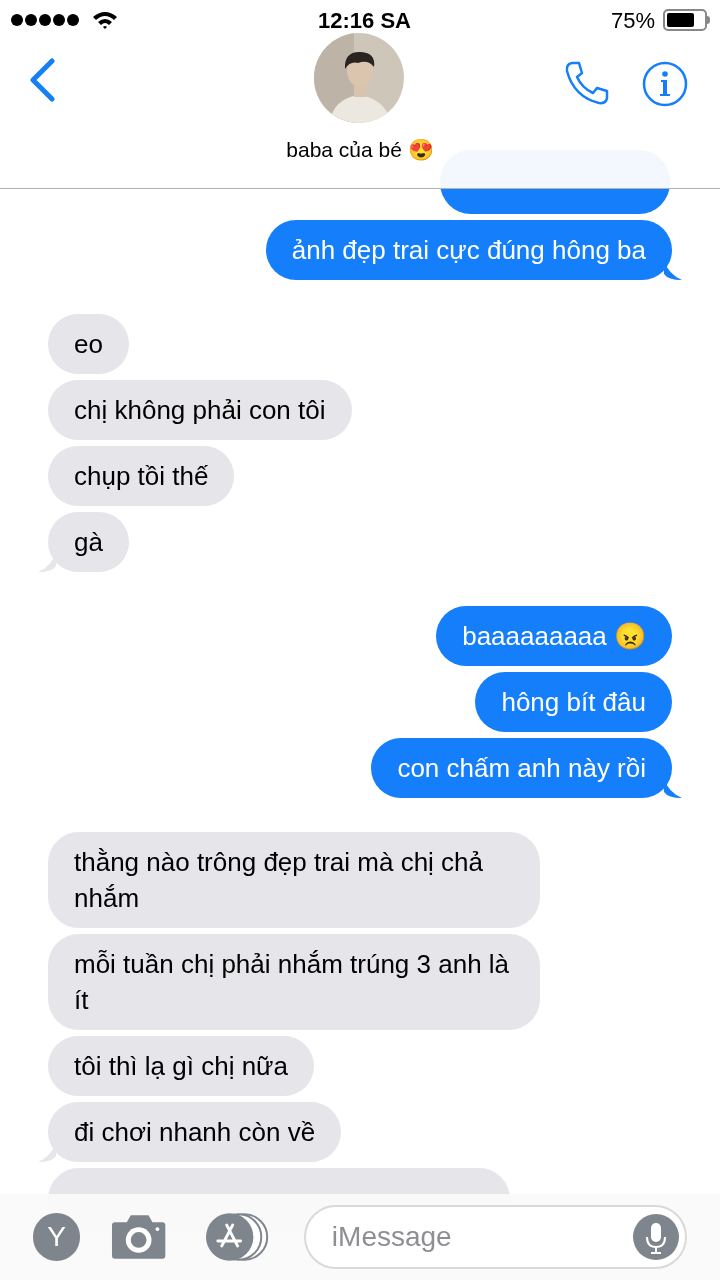 The image size is (720, 1280). Describe the element at coordinates (200, 410) in the screenshot. I see `message-bubble: chị không phải con tôi` at that location.